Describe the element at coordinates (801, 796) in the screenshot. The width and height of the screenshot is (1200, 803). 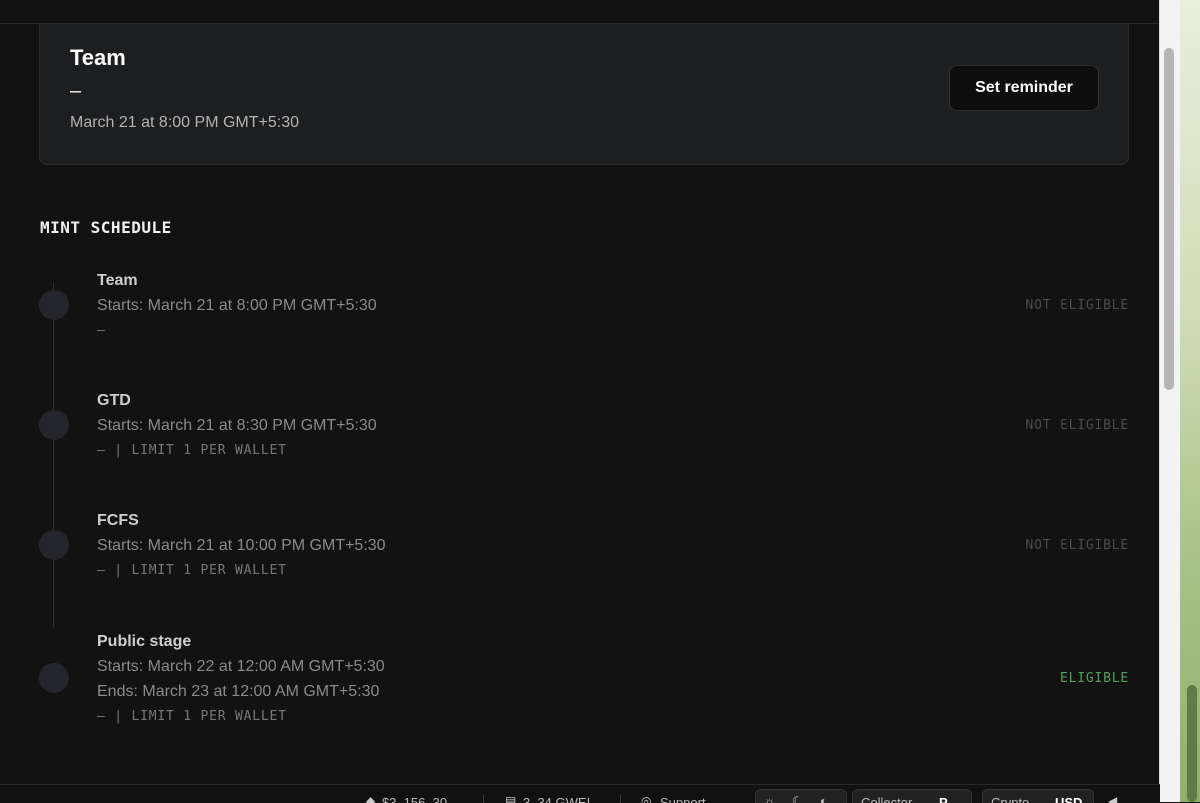
I see `theme-toggle: ☼ ☾ ◐` at that location.